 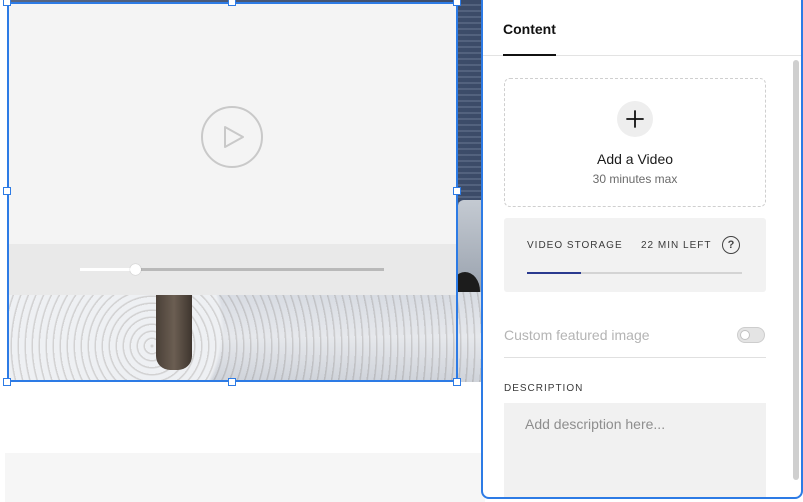 What do you see at coordinates (7, 382) in the screenshot?
I see `resize-handle-bottom-left` at bounding box center [7, 382].